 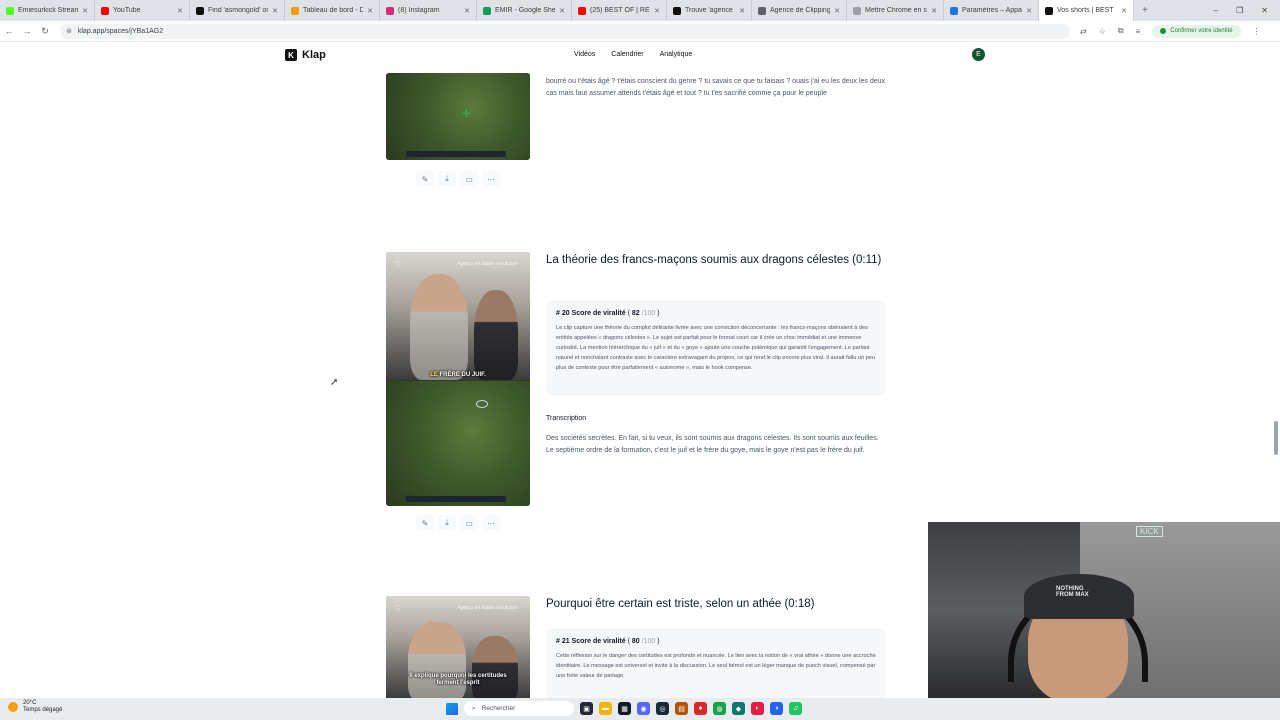 I want to click on bookmark-star-icon: ☆, so click(x=1102, y=31).